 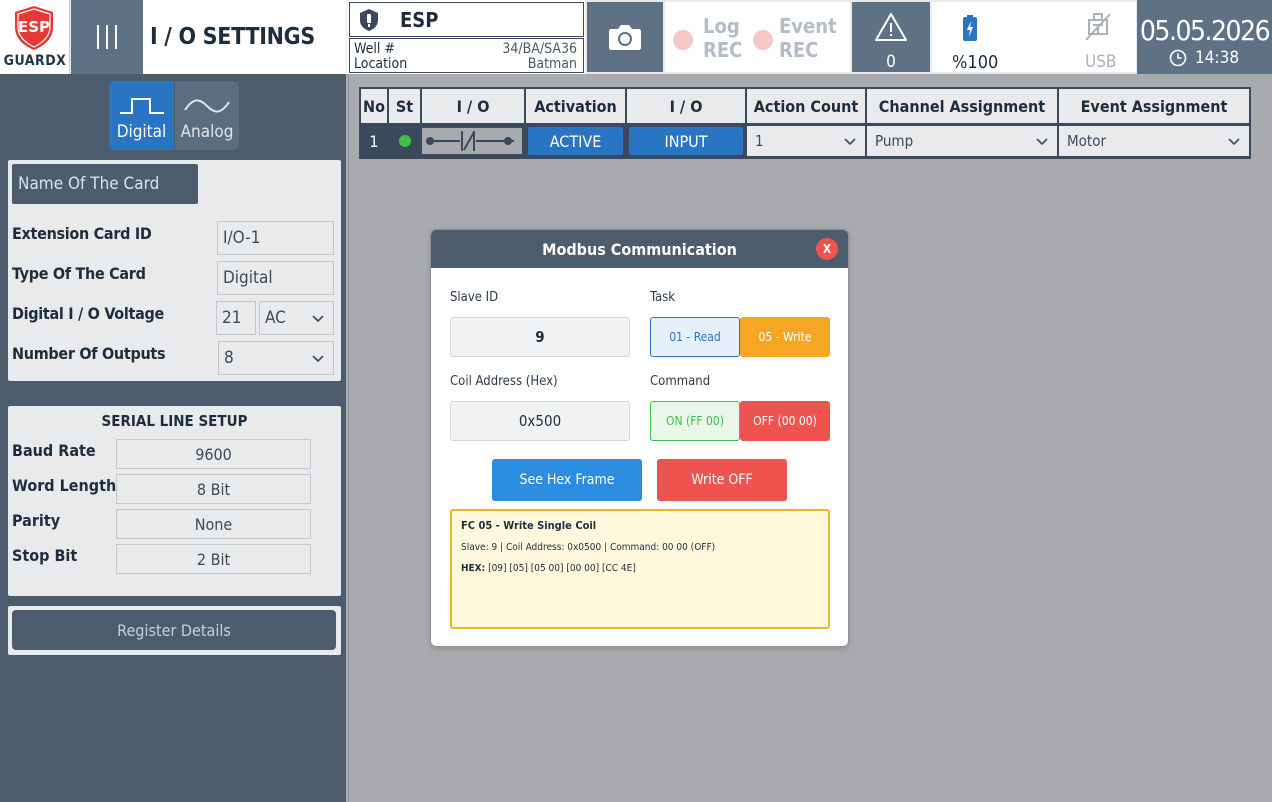 What do you see at coordinates (207, 106) in the screenshot?
I see `sine-wave-icon` at bounding box center [207, 106].